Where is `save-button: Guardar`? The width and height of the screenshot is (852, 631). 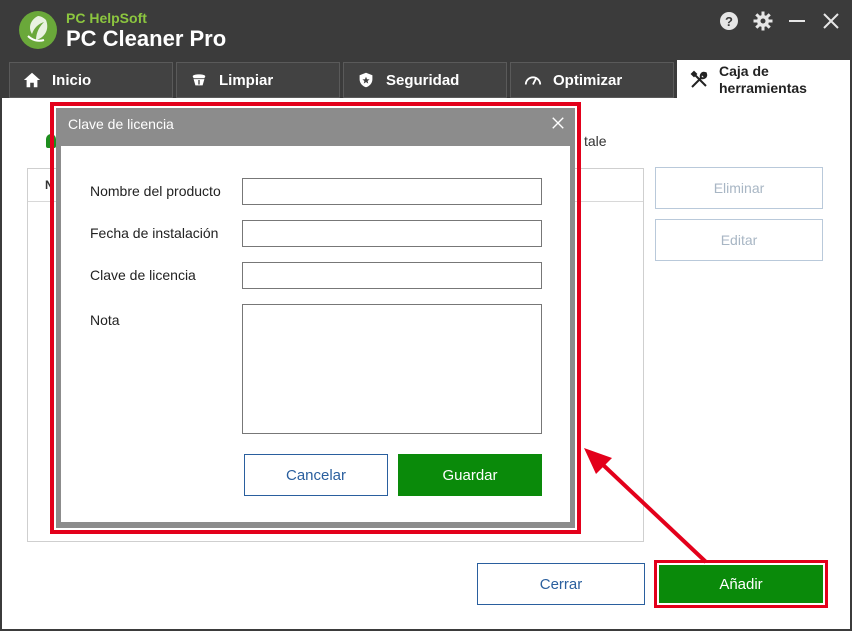
save-button: Guardar is located at coordinates (470, 475).